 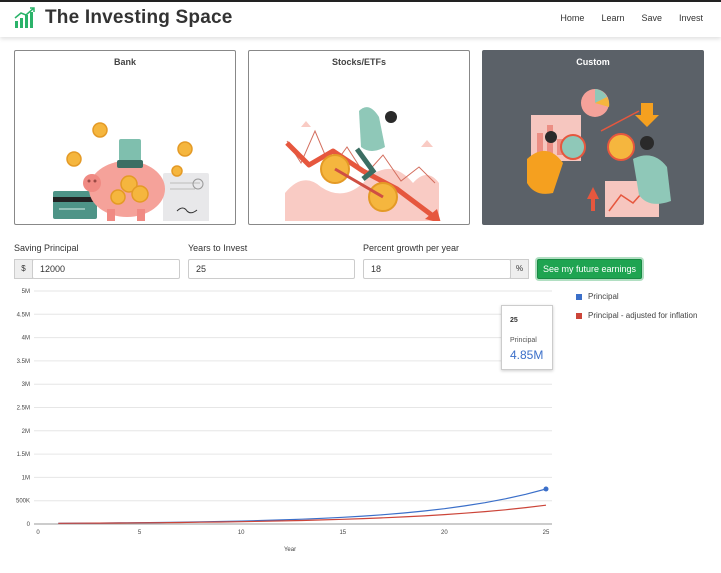 I want to click on legend-item-principal: Principal, so click(x=597, y=296).